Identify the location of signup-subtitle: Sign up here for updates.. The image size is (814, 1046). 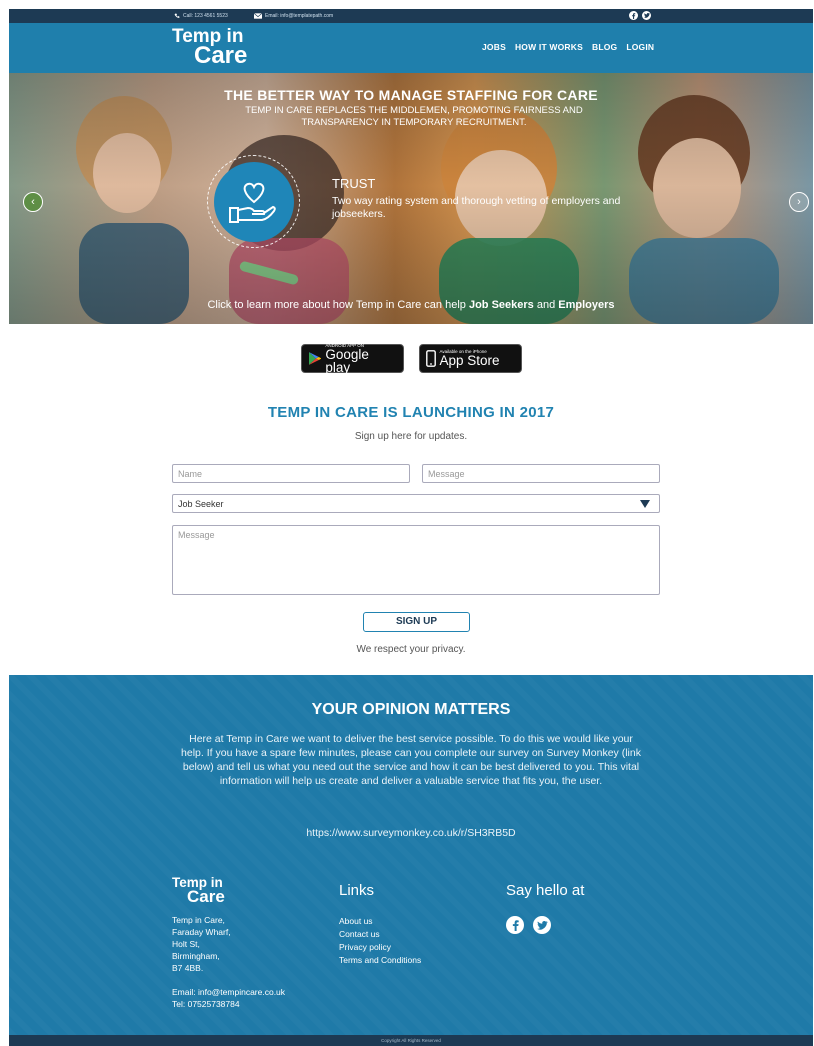
(411, 436).